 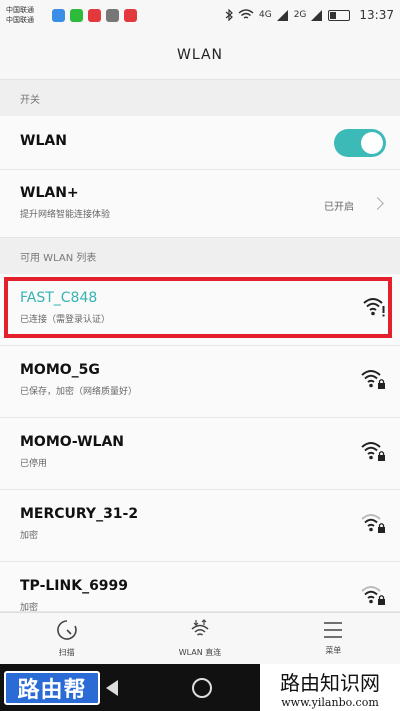 I want to click on network-status: 已停用, so click(x=34, y=464).